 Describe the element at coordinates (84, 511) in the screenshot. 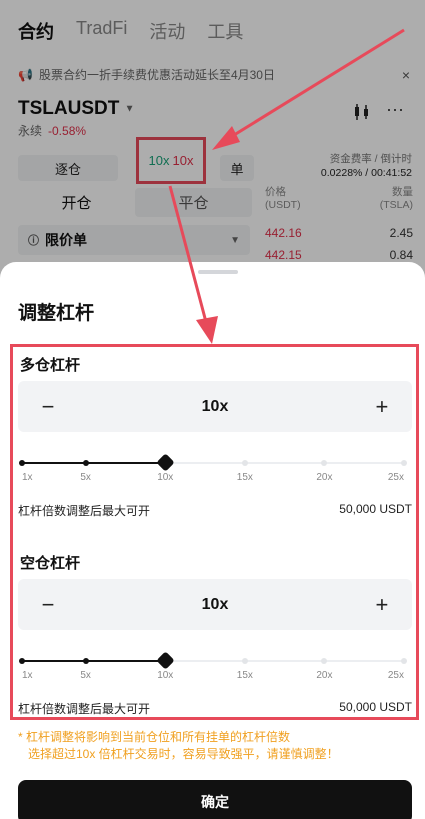

I see `long-max-label: 杠杆倍数调整后最大可开` at that location.